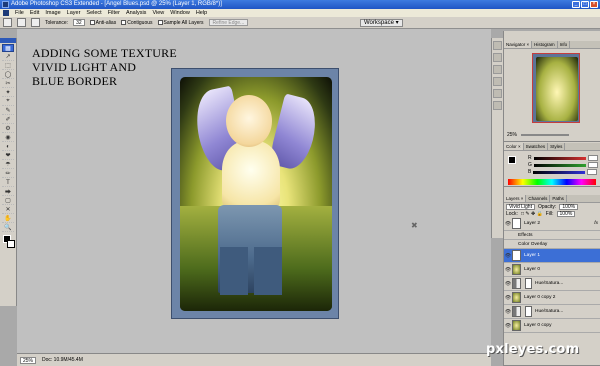 The width and height of the screenshot is (600, 366). Describe the element at coordinates (158, 13) in the screenshot. I see `menu-view: View` at that location.